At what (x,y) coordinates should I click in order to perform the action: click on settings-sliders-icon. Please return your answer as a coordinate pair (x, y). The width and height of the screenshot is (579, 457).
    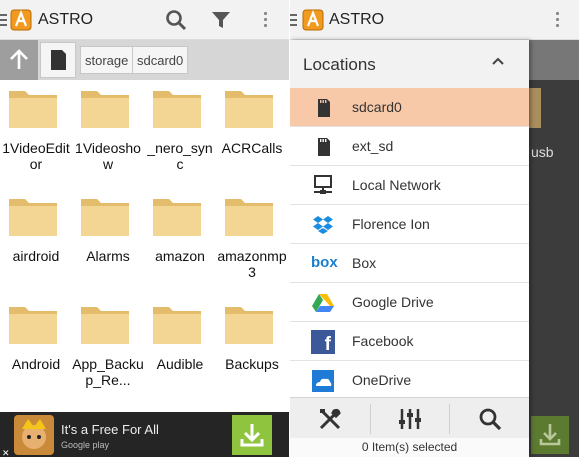
    Looking at the image, I should click on (410, 419).